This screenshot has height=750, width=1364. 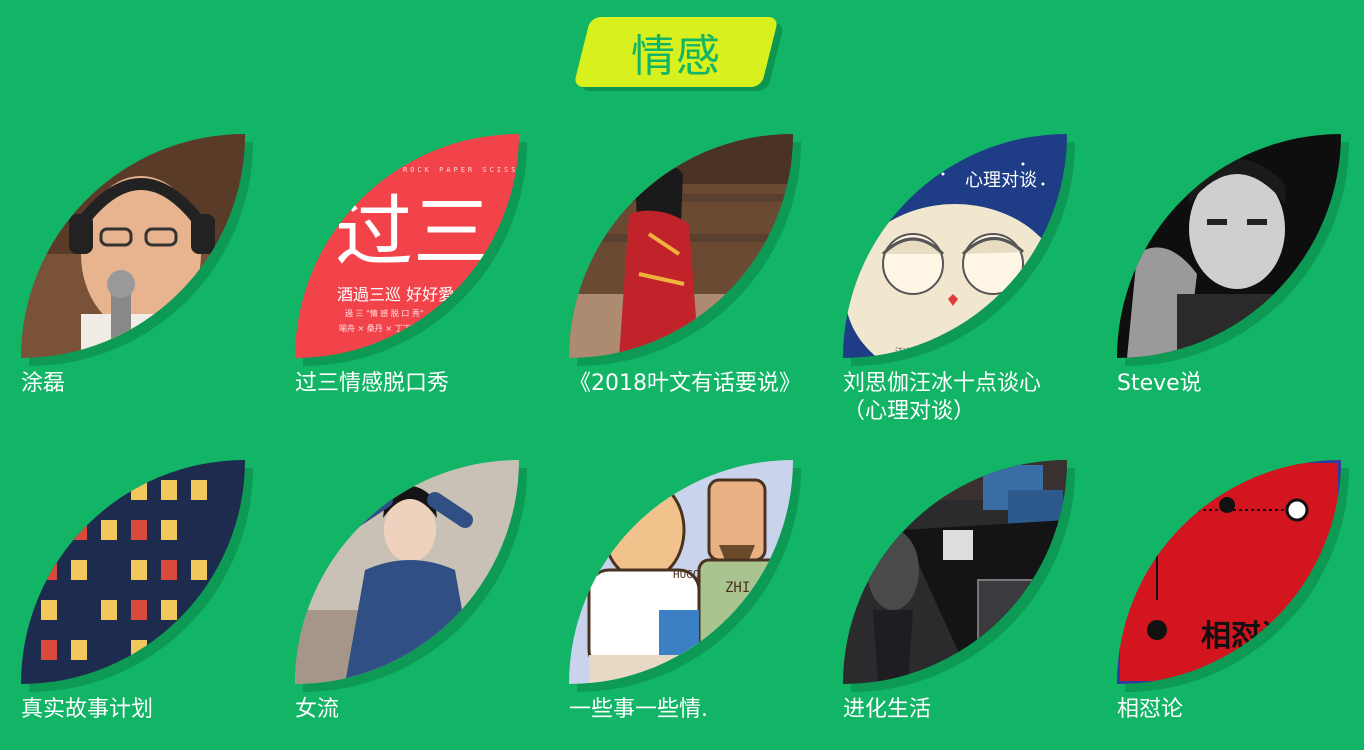 I want to click on podcast-name: 《2018叶文有话要说》, so click(x=689, y=384).